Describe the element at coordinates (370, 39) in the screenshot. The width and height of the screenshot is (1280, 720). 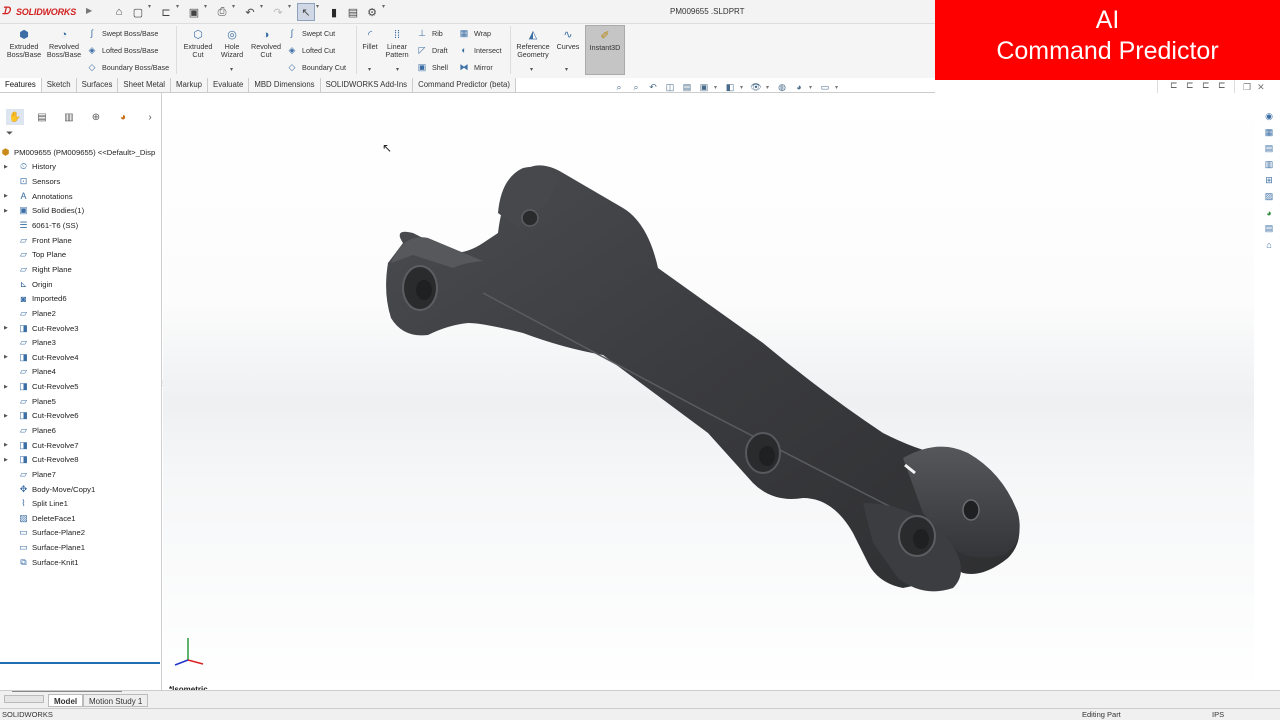
I see `fillet-button: ◜ Fillet` at that location.